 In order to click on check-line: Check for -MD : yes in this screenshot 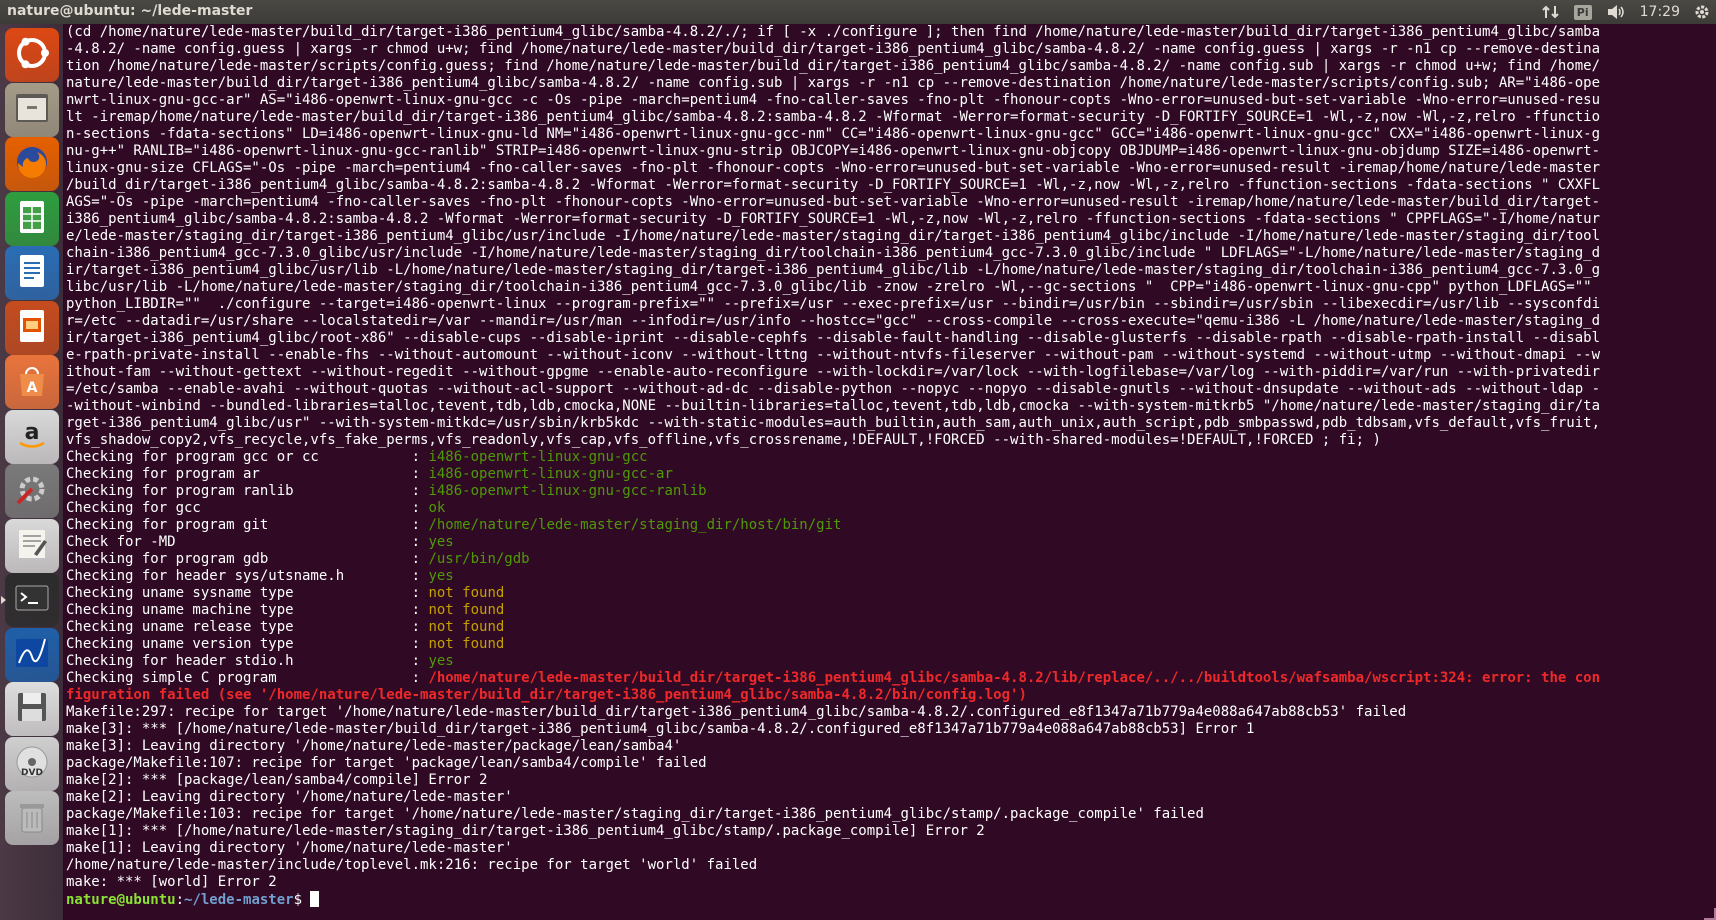, I will do `click(891, 542)`.